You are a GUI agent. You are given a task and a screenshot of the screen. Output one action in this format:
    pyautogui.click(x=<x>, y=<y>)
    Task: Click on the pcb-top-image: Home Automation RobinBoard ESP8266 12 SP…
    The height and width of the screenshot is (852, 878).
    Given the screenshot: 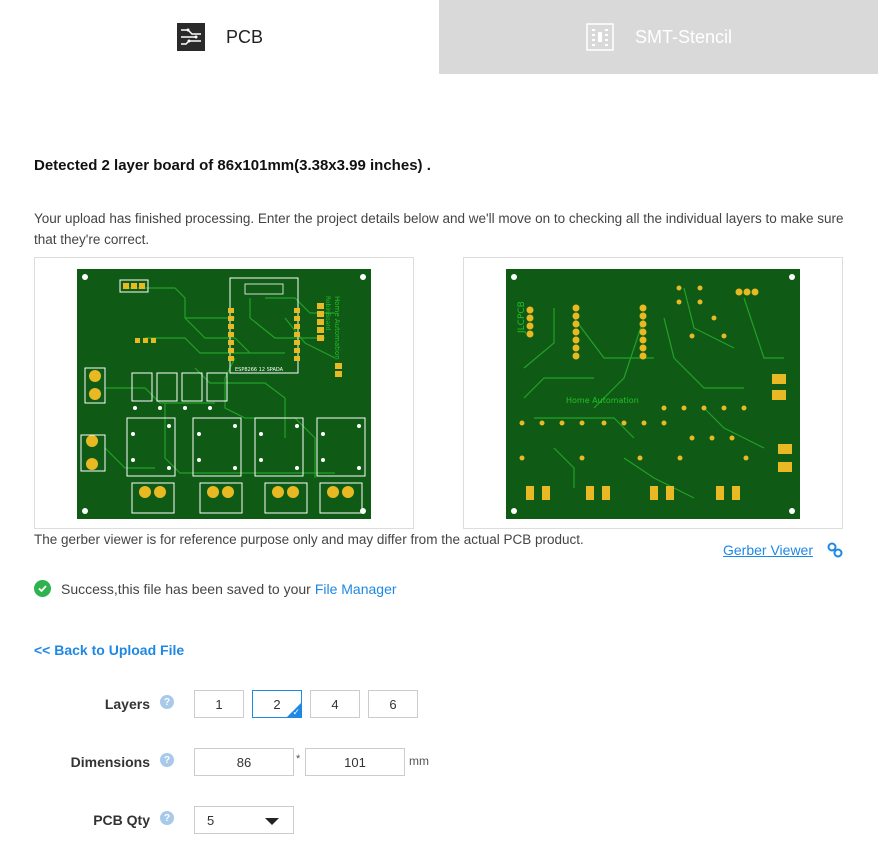 What is the action you would take?
    pyautogui.click(x=224, y=394)
    